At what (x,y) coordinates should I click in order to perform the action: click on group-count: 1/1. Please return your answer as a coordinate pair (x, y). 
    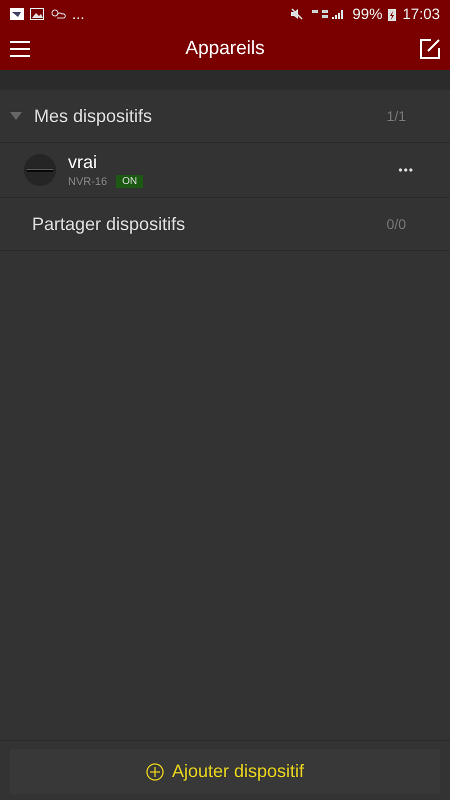
    Looking at the image, I should click on (396, 116).